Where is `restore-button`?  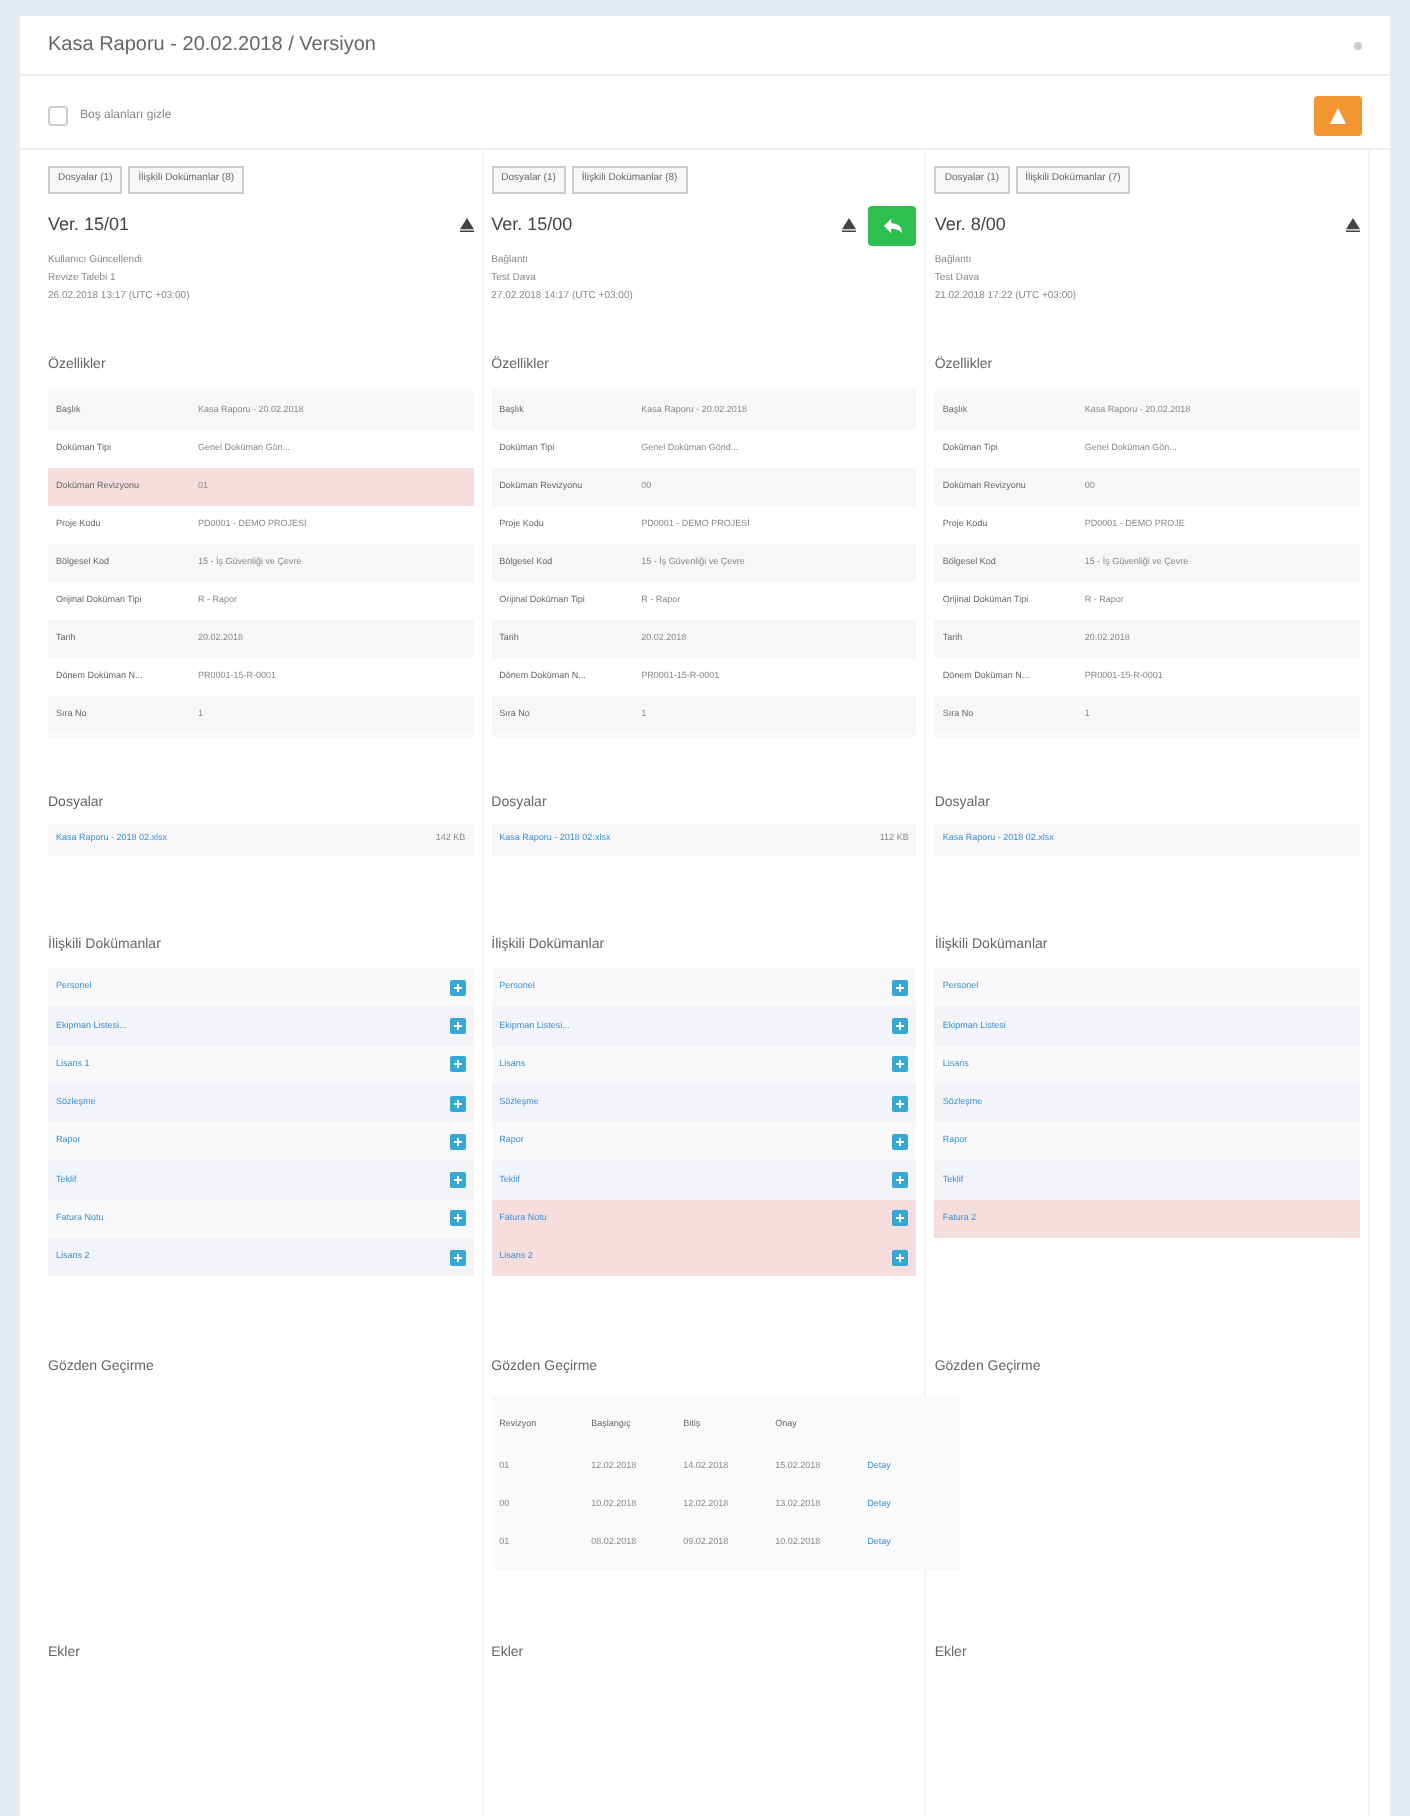
restore-button is located at coordinates (892, 225).